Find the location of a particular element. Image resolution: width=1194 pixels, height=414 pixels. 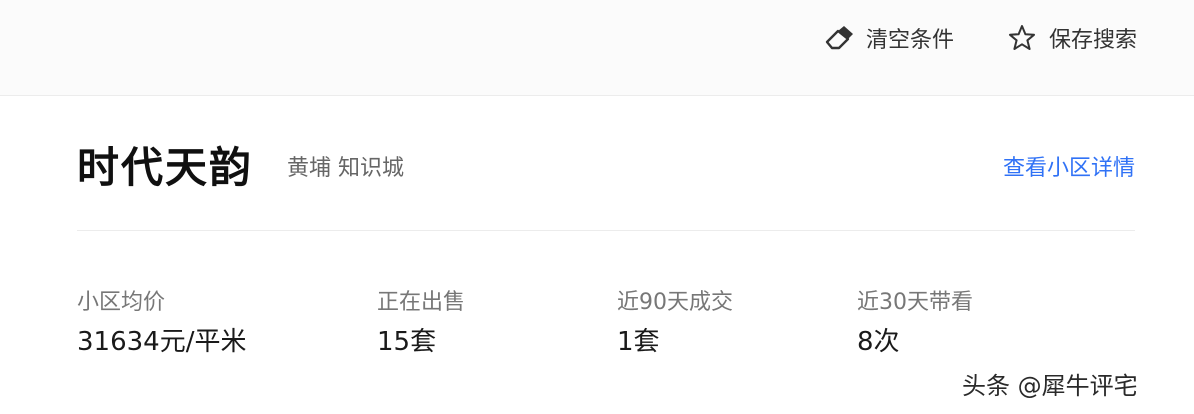

watermark: 头条 @犀牛评宅 is located at coordinates (1050, 386).